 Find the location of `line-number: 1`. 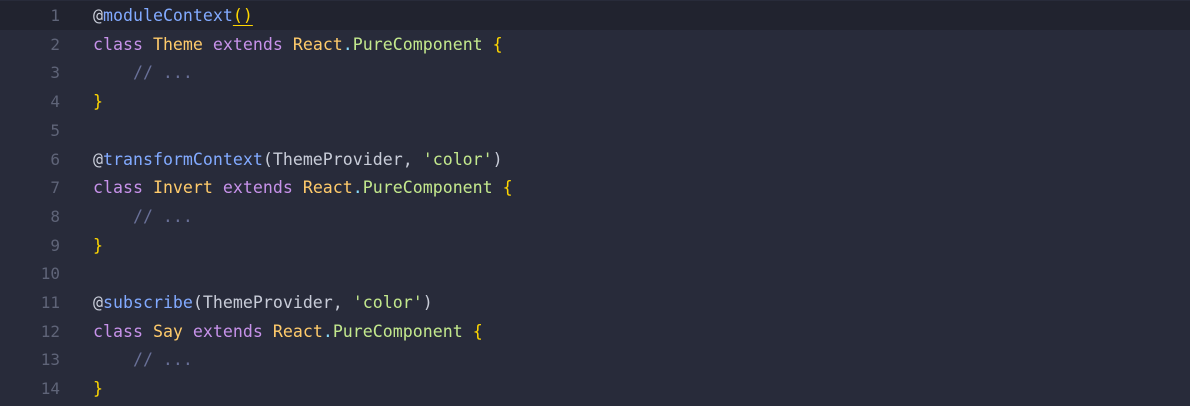

line-number: 1 is located at coordinates (55, 15).